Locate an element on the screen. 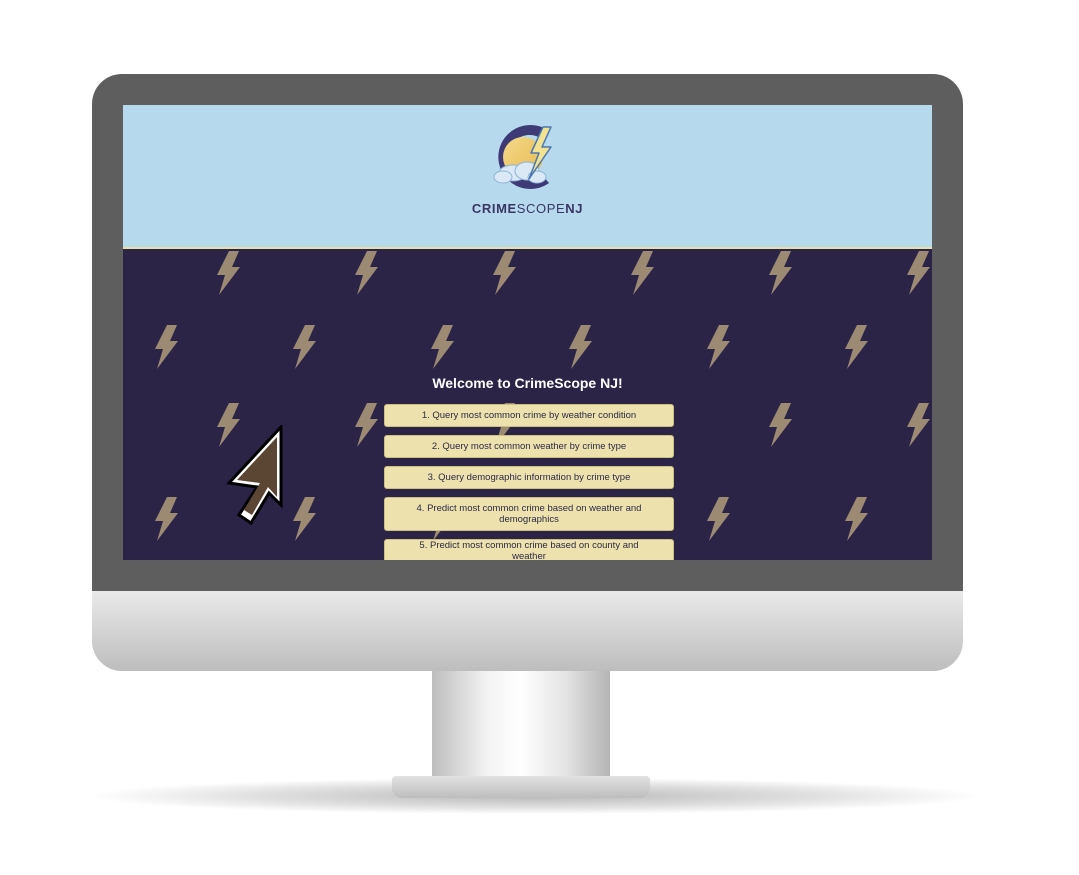 The image size is (1079, 875). brand-part-scope: SCOPE is located at coordinates (541, 208).